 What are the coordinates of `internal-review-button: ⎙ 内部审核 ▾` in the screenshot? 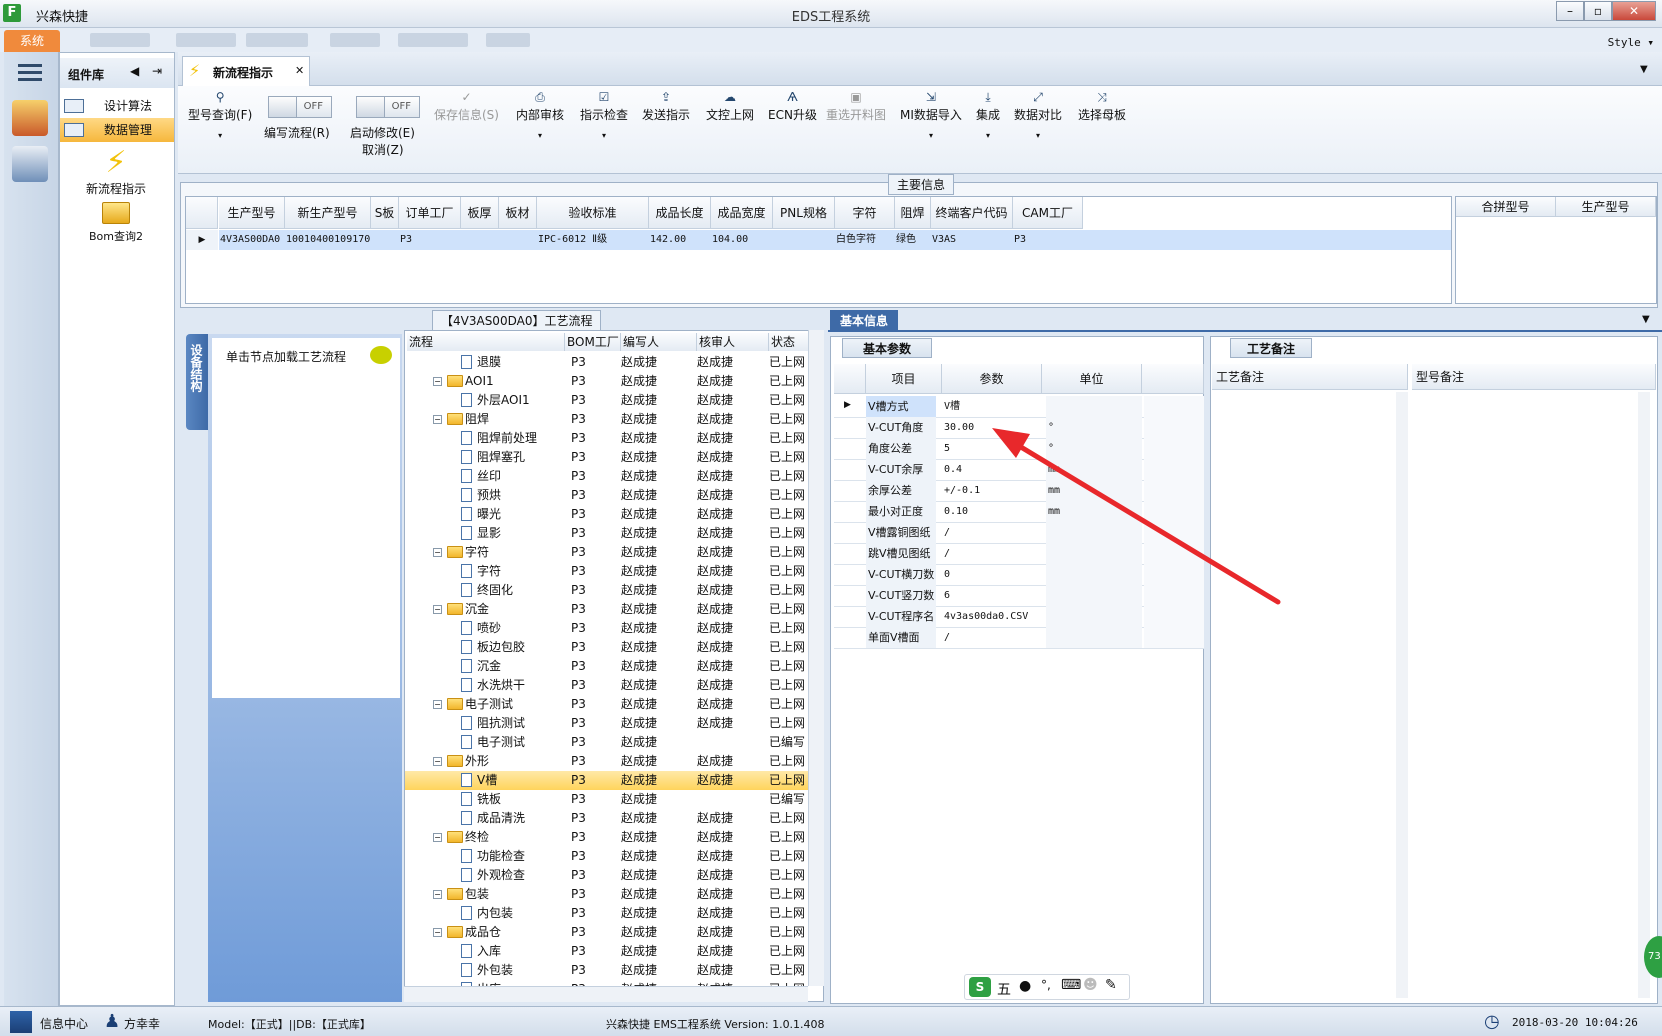 It's located at (540, 115).